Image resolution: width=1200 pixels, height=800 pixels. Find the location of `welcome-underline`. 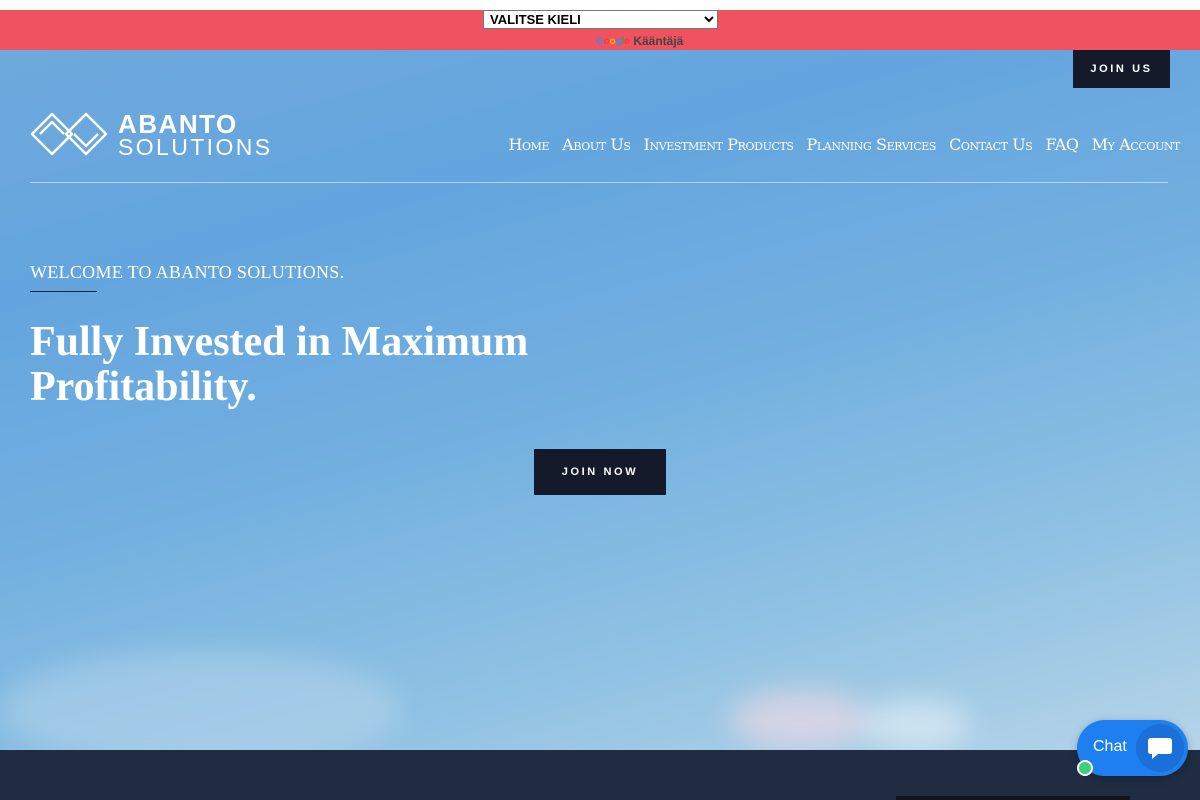

welcome-underline is located at coordinates (63, 291).